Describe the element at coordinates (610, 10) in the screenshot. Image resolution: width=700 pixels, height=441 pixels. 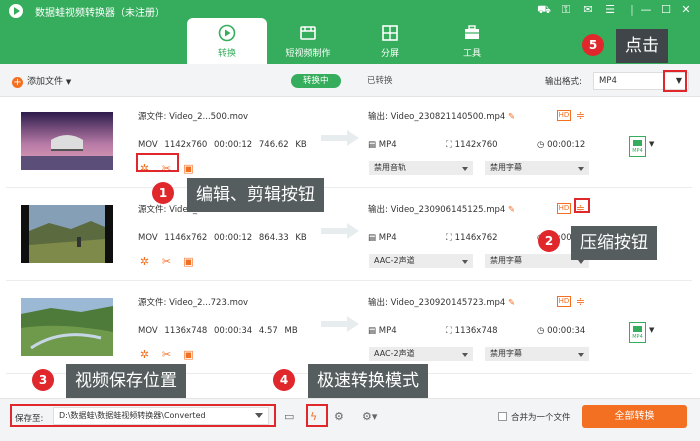
I see `menu-icon: ☰` at that location.